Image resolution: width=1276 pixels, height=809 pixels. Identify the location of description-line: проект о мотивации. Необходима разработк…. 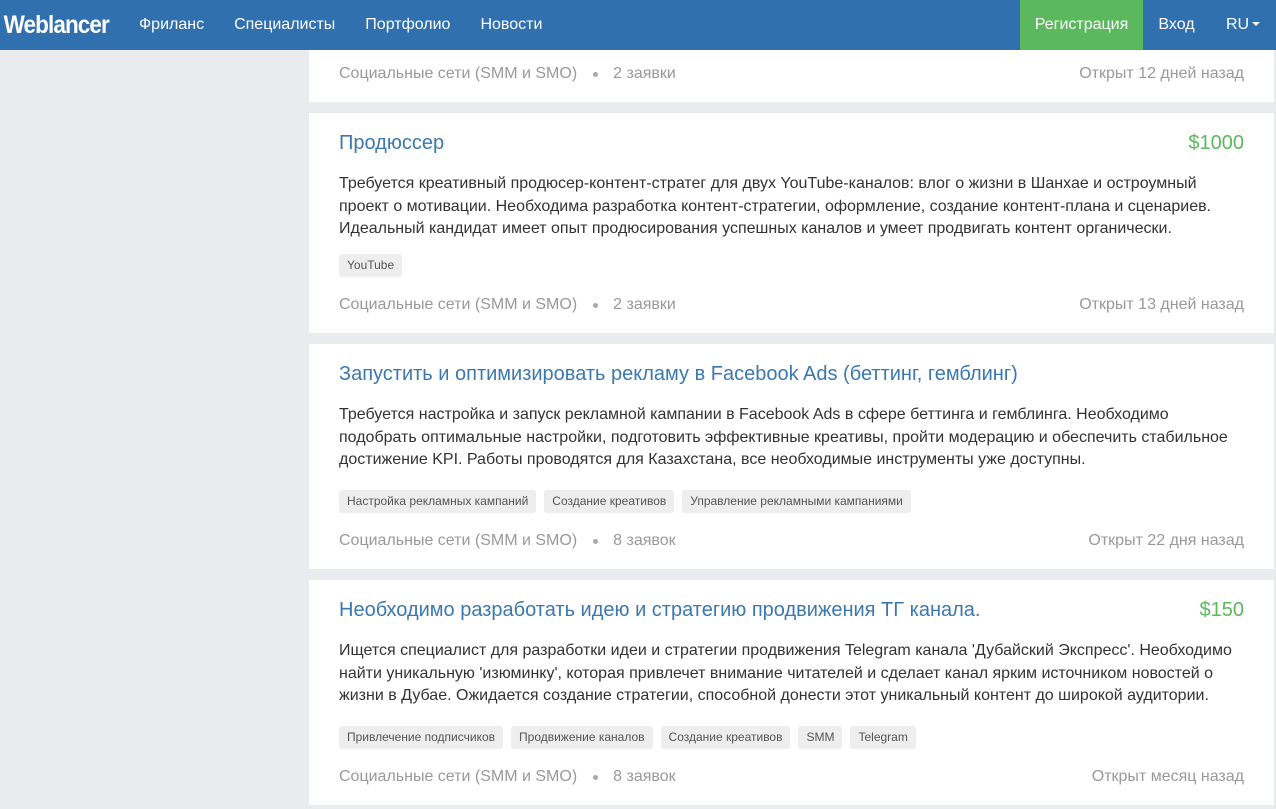
(775, 206).